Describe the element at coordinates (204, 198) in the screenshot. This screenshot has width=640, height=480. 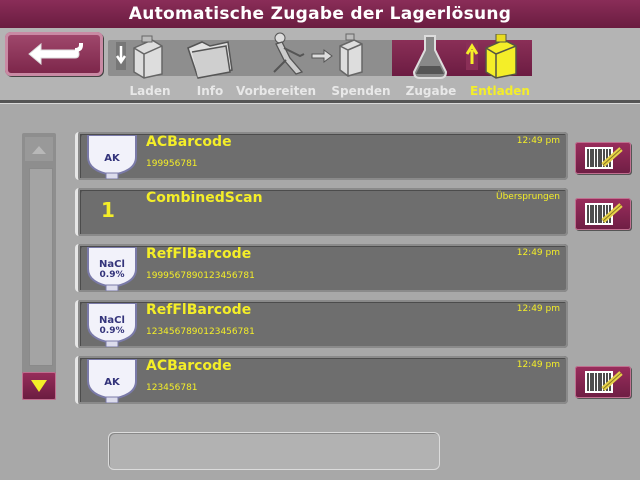
I see `item-name: CombinedScan` at that location.